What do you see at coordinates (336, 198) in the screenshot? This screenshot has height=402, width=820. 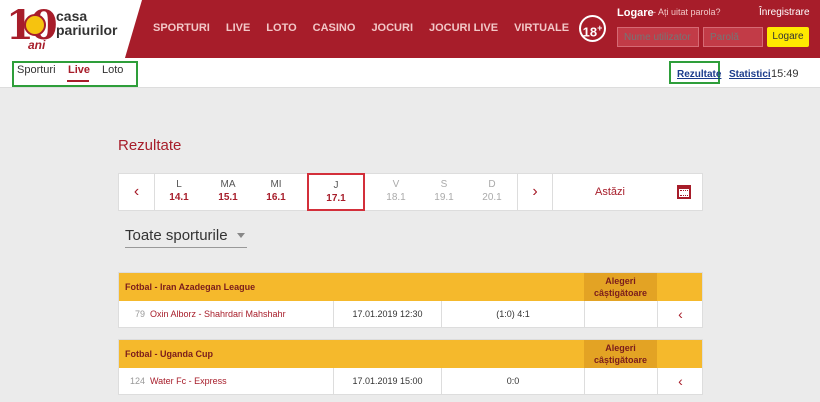 I see `day-date: 17.1` at bounding box center [336, 198].